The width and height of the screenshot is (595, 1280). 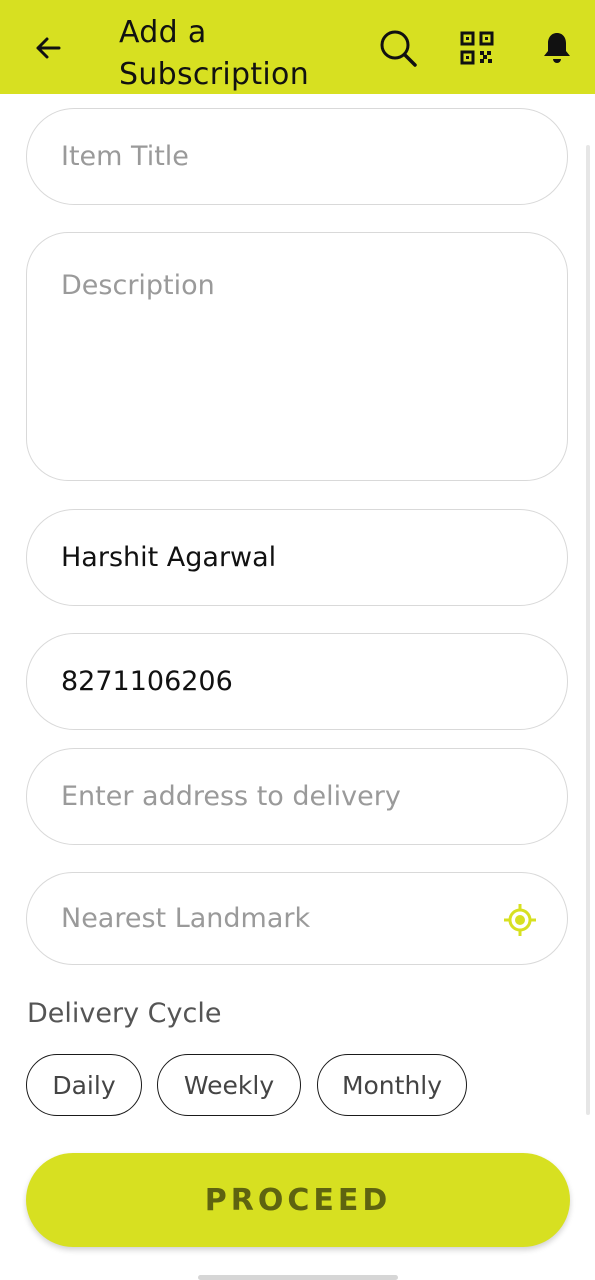 I want to click on search-button, so click(x=398, y=48).